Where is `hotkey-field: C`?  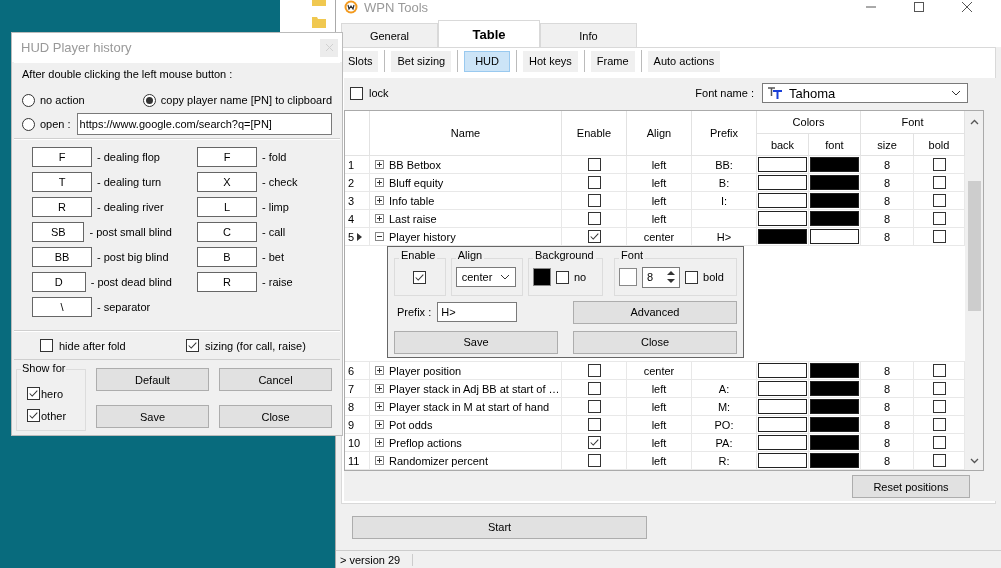
hotkey-field: C is located at coordinates (227, 232).